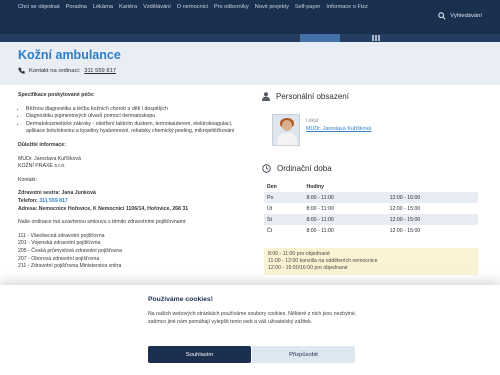  I want to click on contact-word: Kontakt:, so click(28, 179).